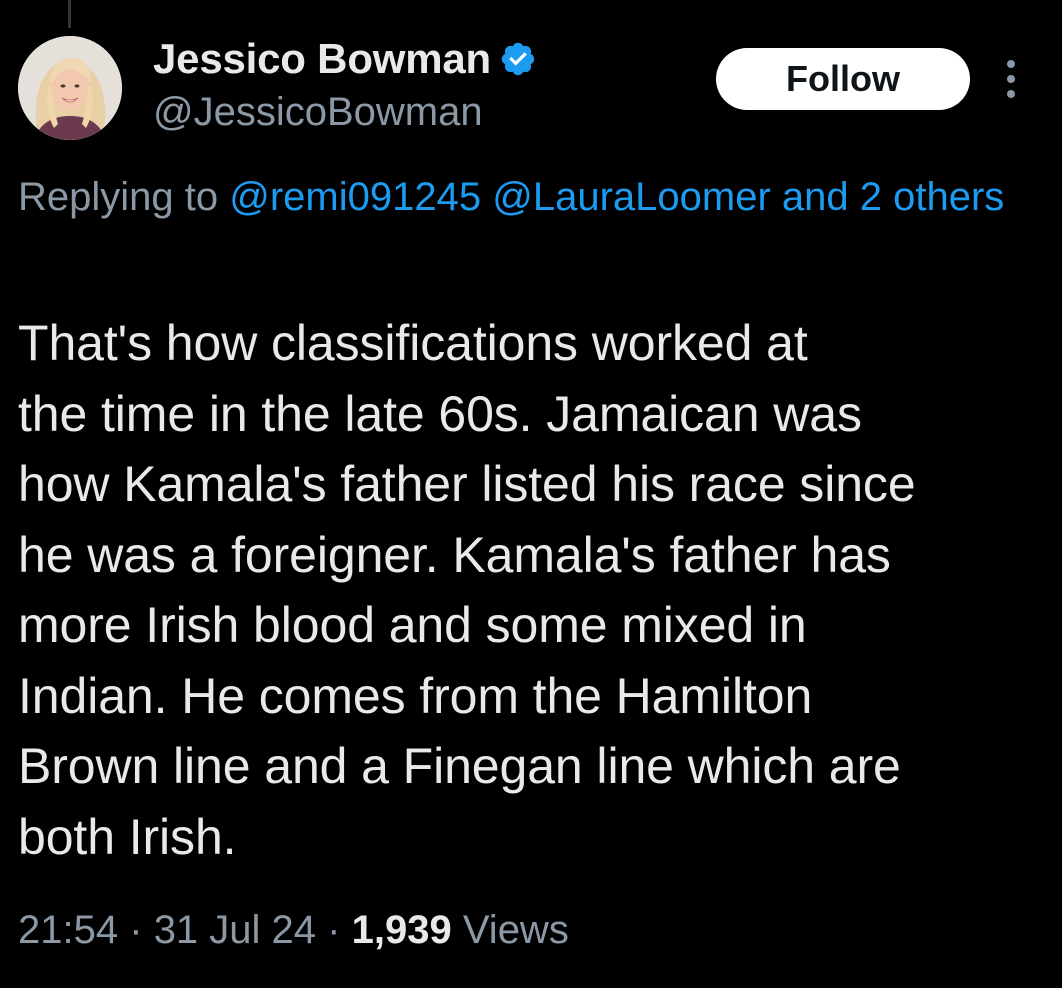  I want to click on others-link: and 2 others, so click(893, 197).